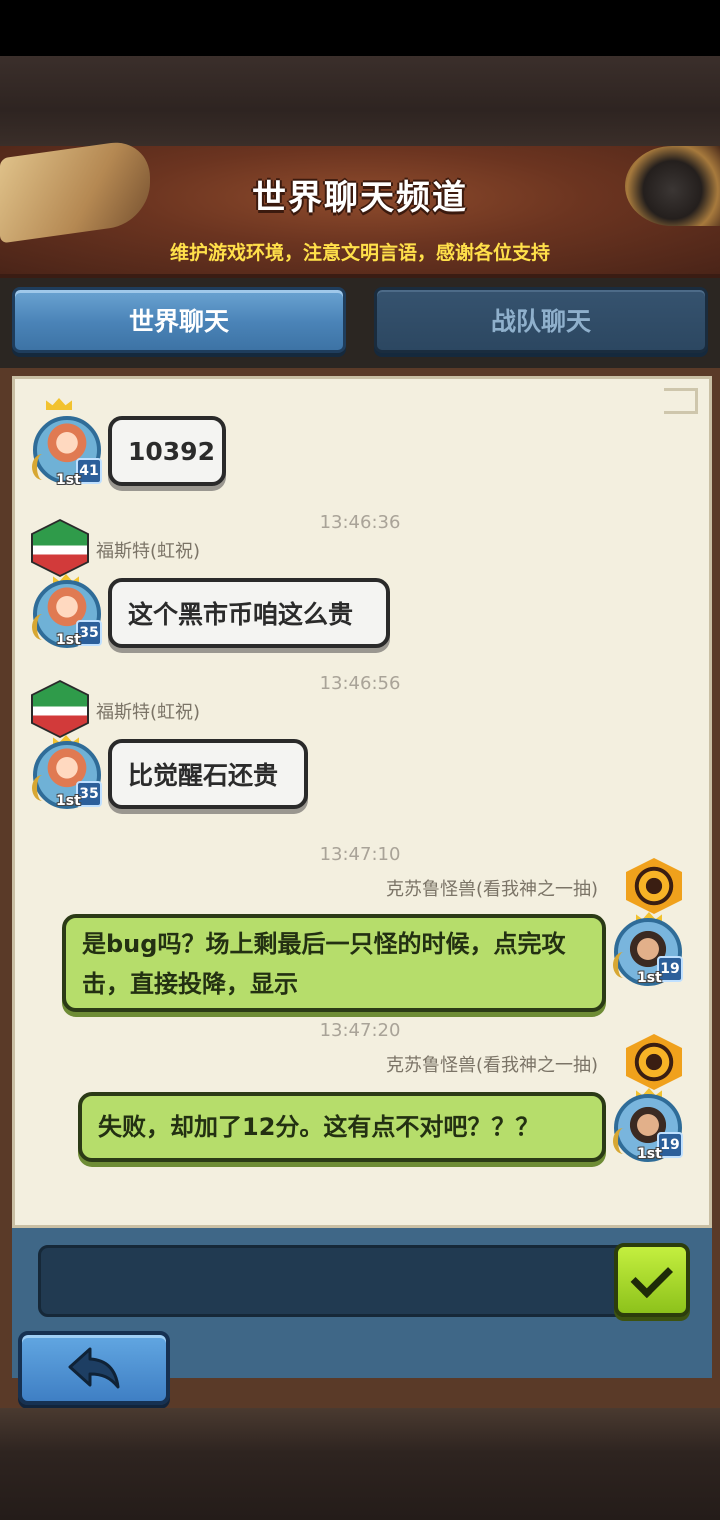  I want to click on message-timestamp: 13:46:36, so click(360, 522).